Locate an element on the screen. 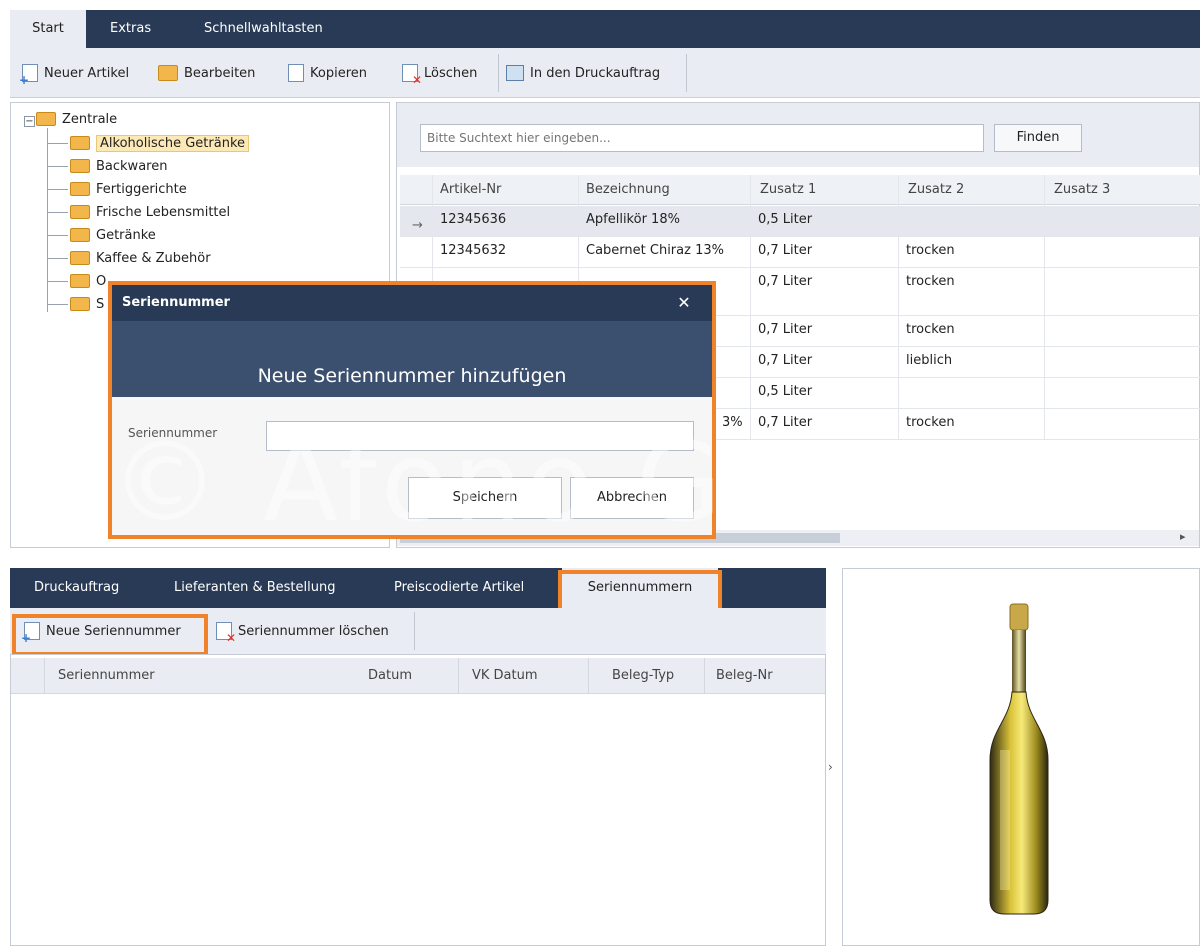  tree-item-label: Fertiggerichte is located at coordinates (141, 189).